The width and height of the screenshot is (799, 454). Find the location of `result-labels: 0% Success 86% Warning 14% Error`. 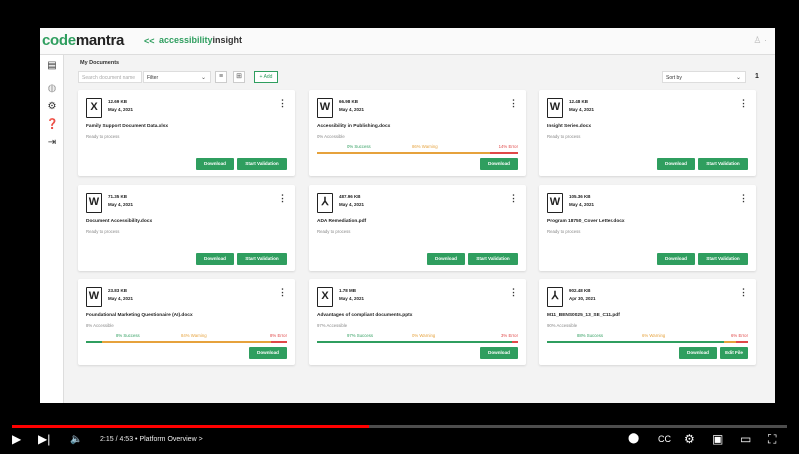

result-labels: 0% Success 86% Warning 14% Error is located at coordinates (417, 148).